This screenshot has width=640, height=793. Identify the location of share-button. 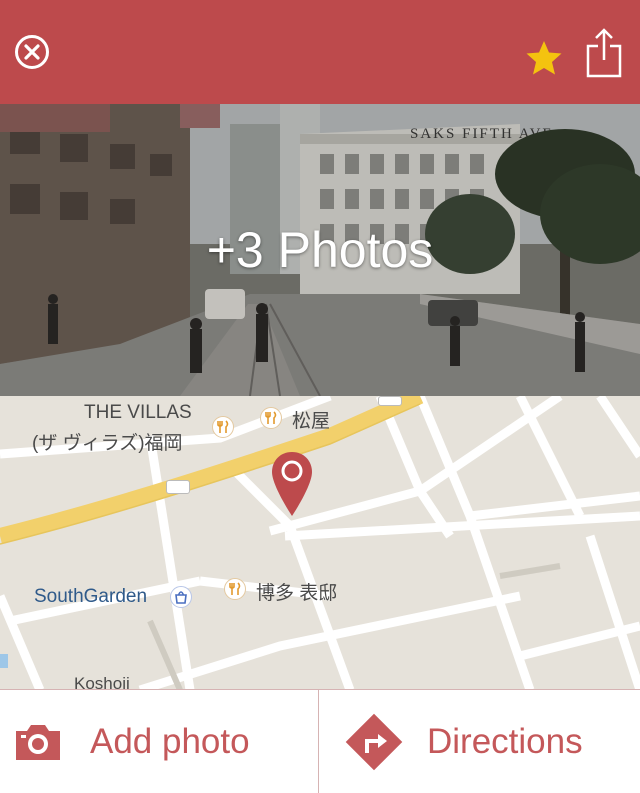
(604, 53).